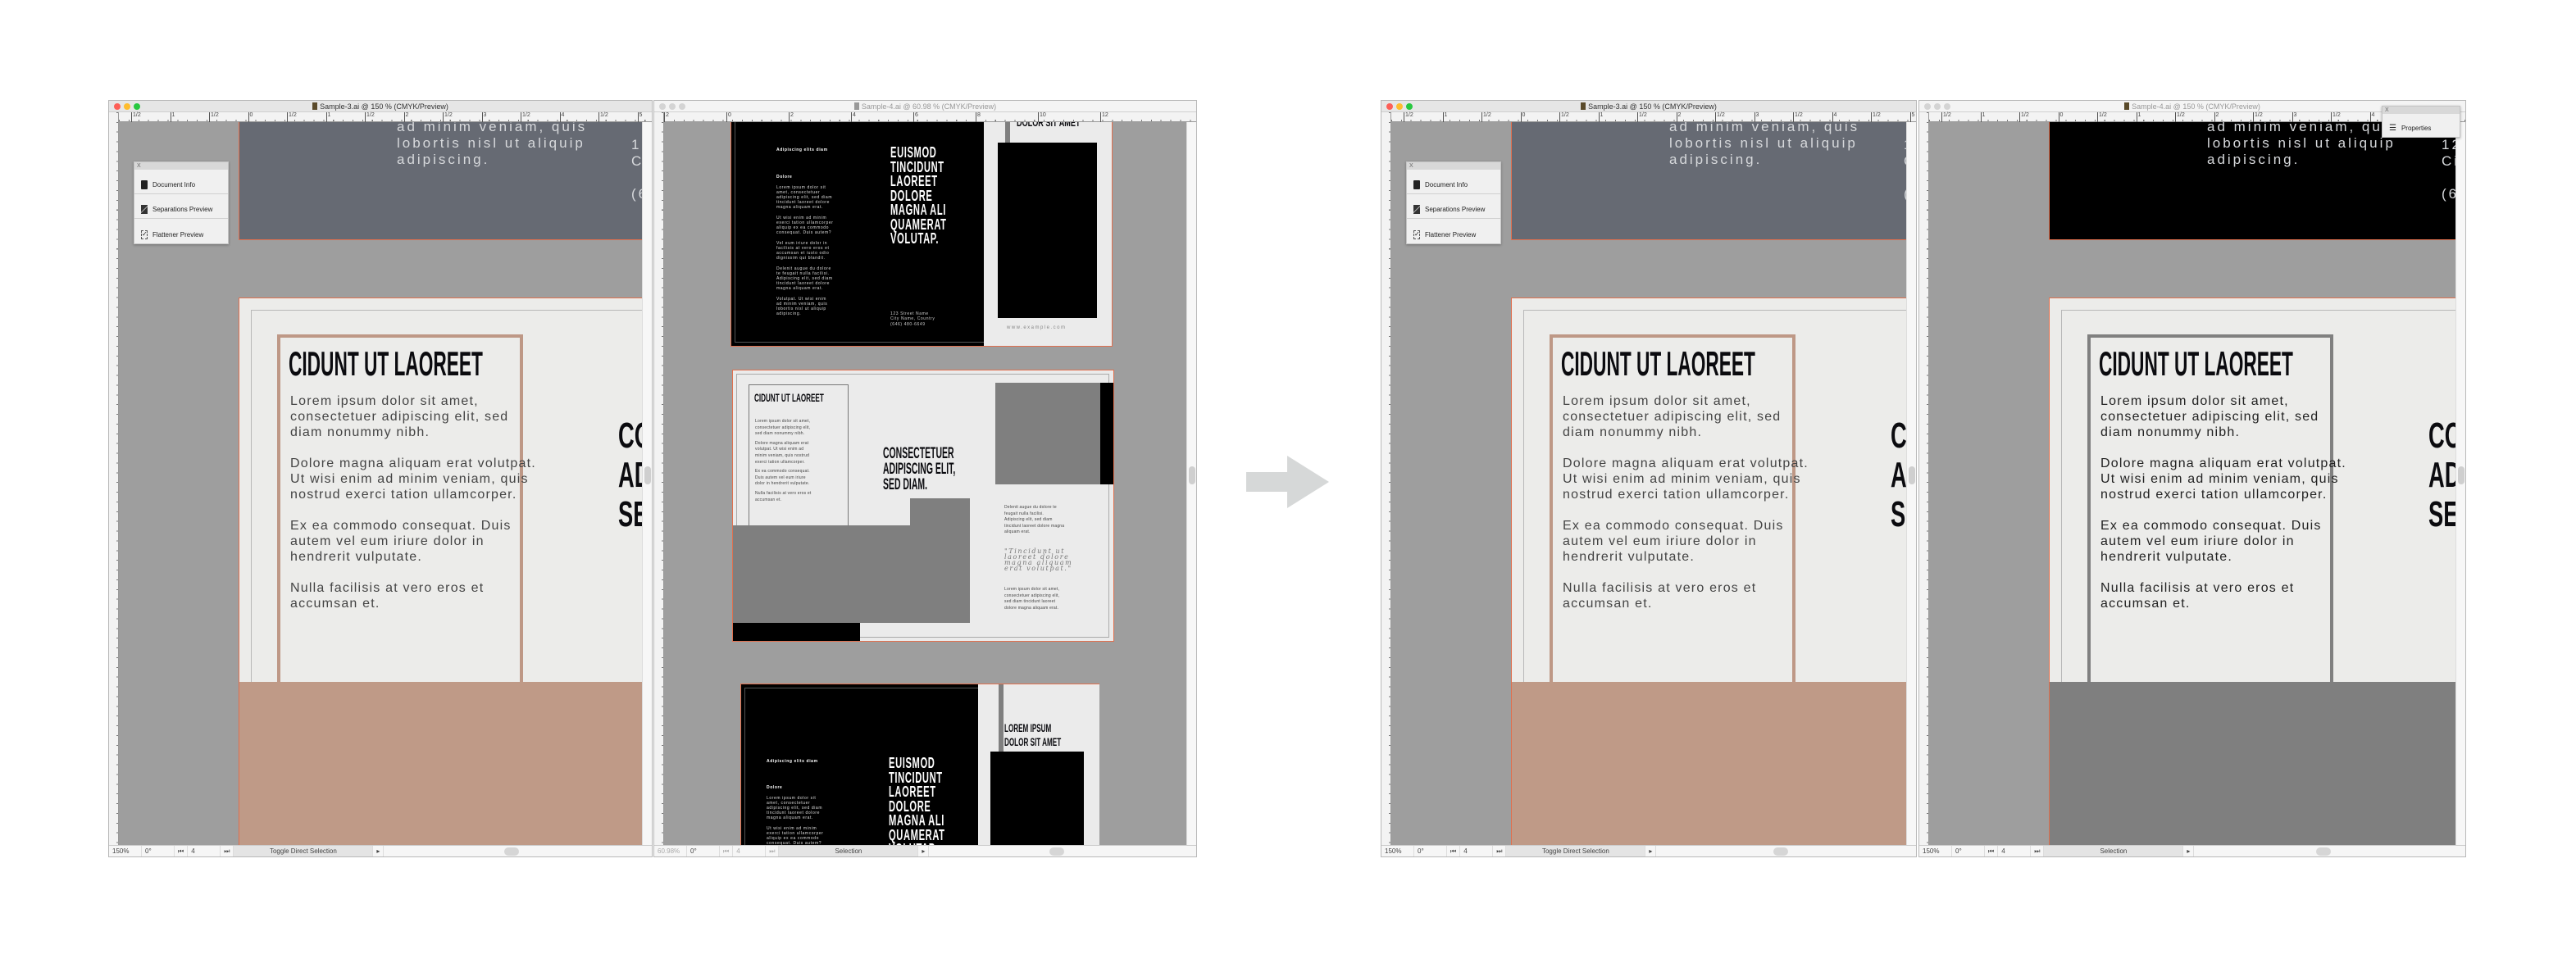 The width and height of the screenshot is (2576, 954). I want to click on window-controls, so click(672, 106).